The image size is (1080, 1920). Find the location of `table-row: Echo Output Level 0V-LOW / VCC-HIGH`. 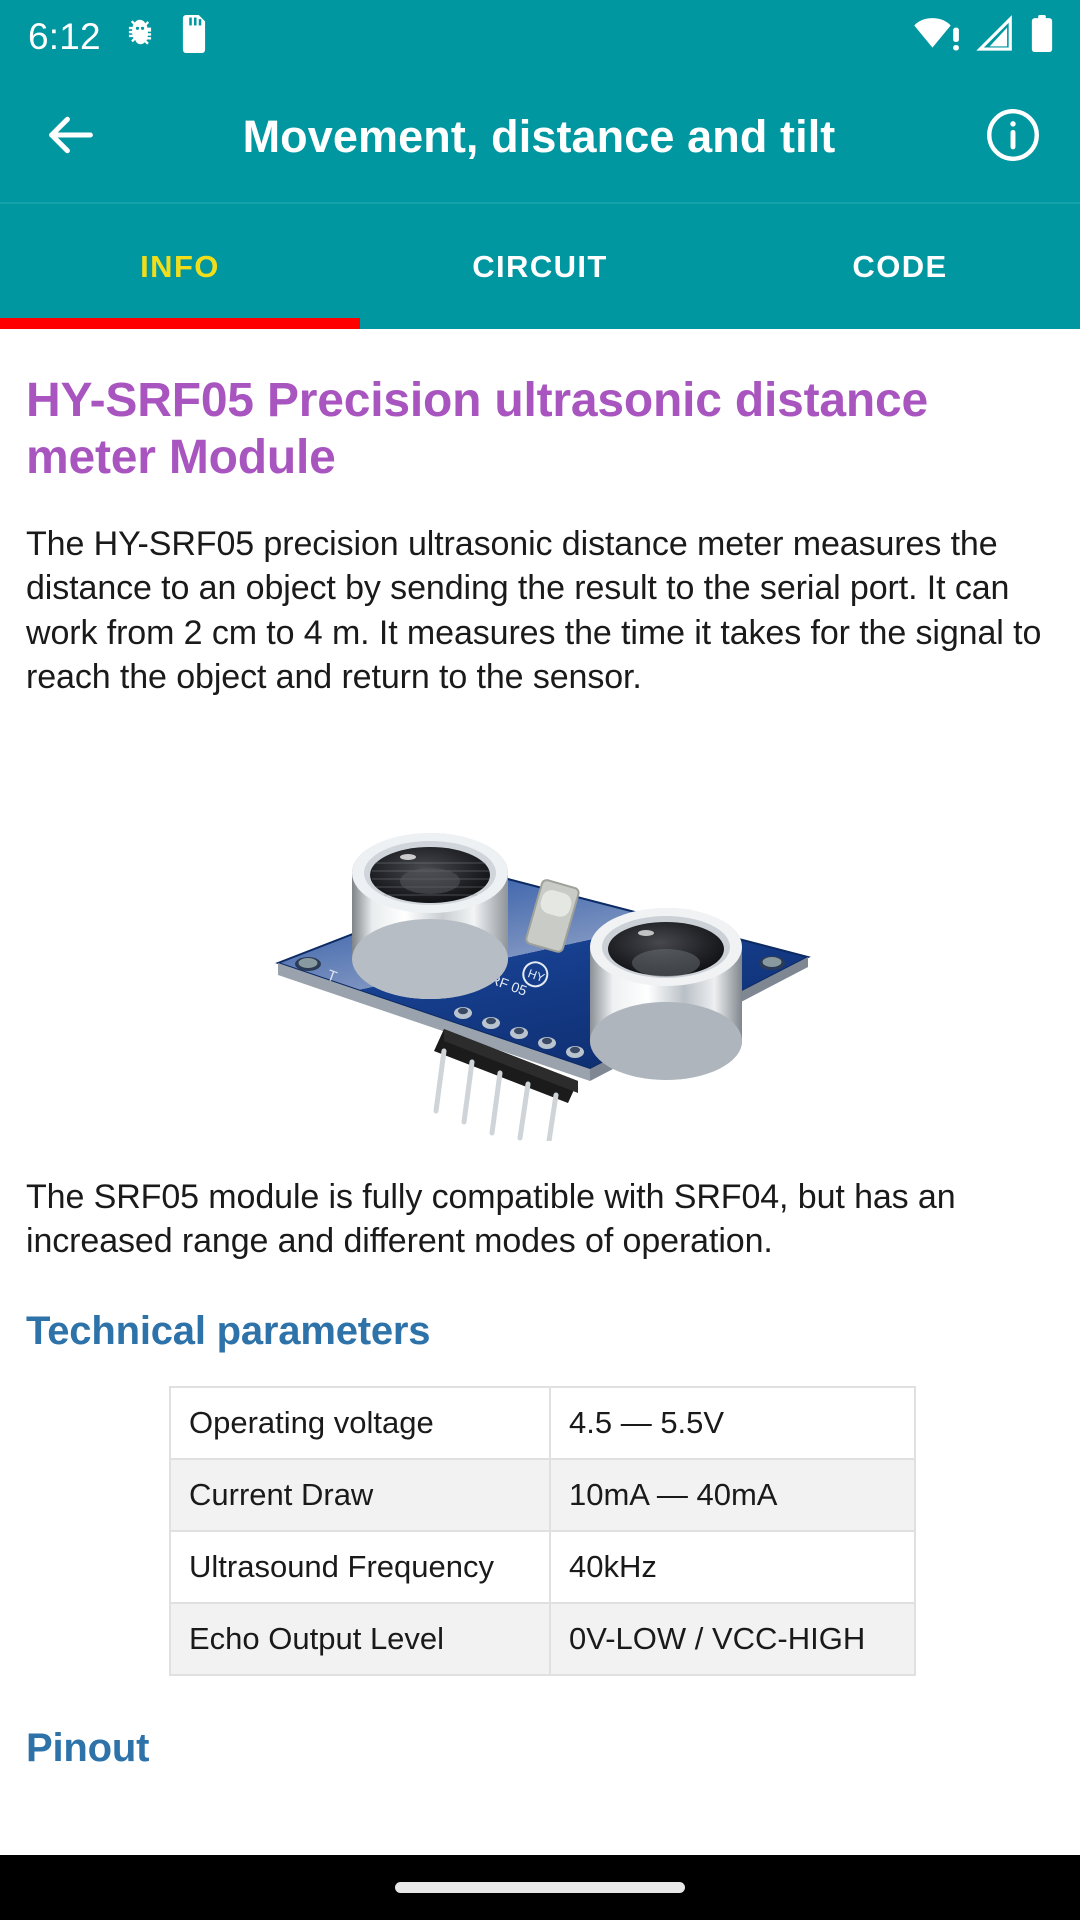

table-row: Echo Output Level 0V-LOW / VCC-HIGH is located at coordinates (542, 1639).